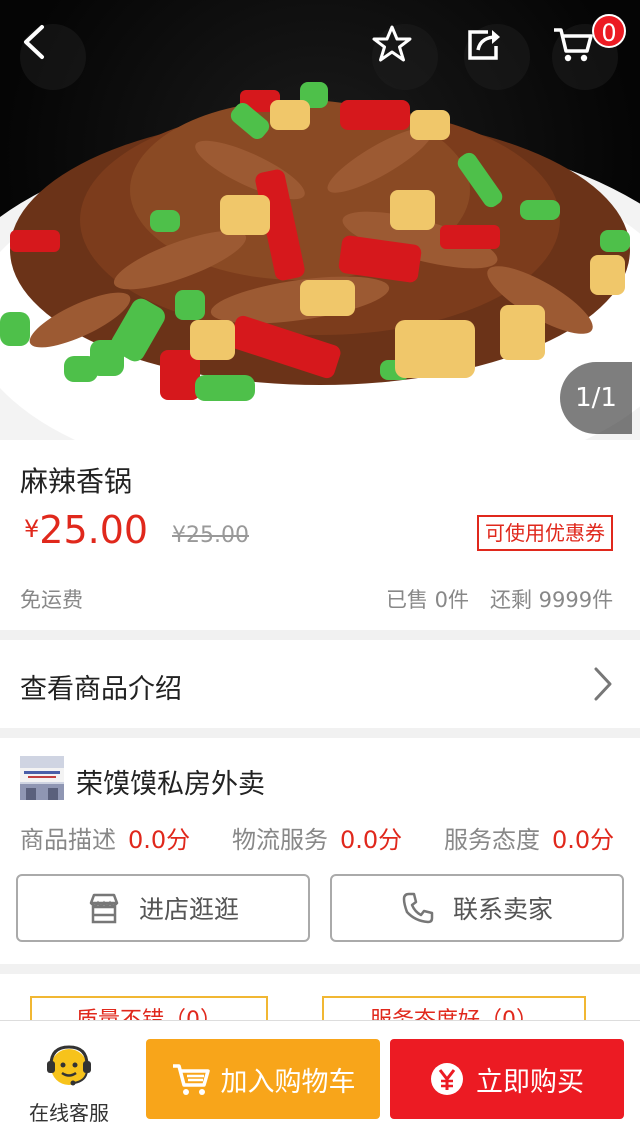 The height and width of the screenshot is (1138, 640). I want to click on contact-seller-button: 联系卖家, so click(477, 908).